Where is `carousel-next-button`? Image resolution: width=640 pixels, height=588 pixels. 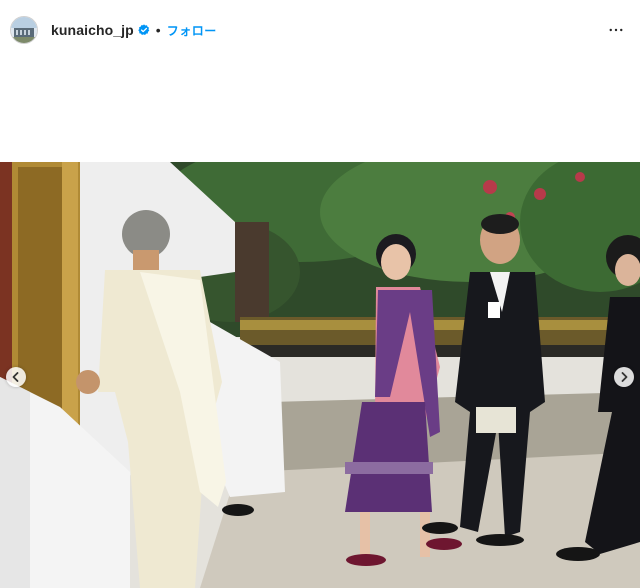
carousel-next-button is located at coordinates (624, 377).